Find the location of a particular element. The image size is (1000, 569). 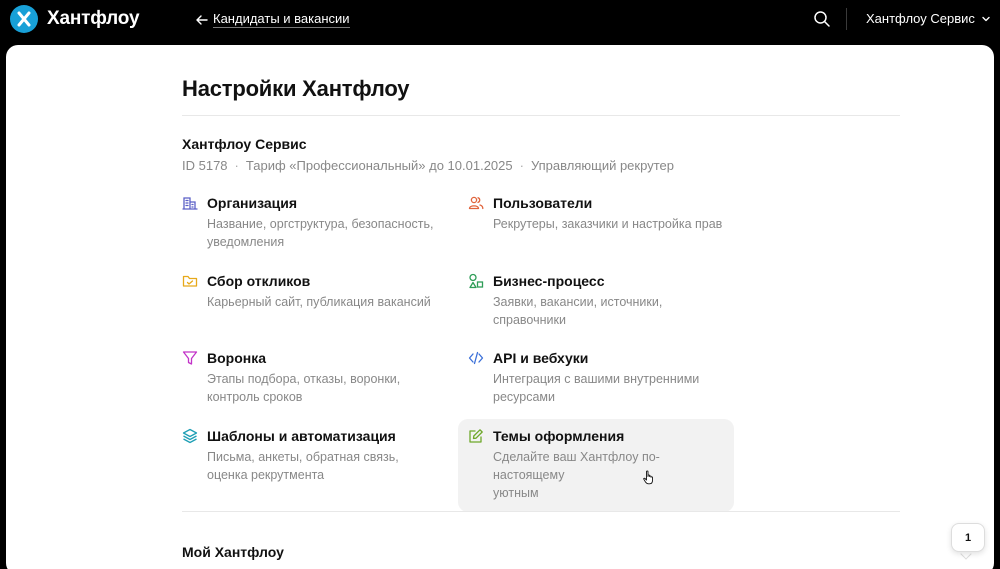

users-icon is located at coordinates (476, 205).